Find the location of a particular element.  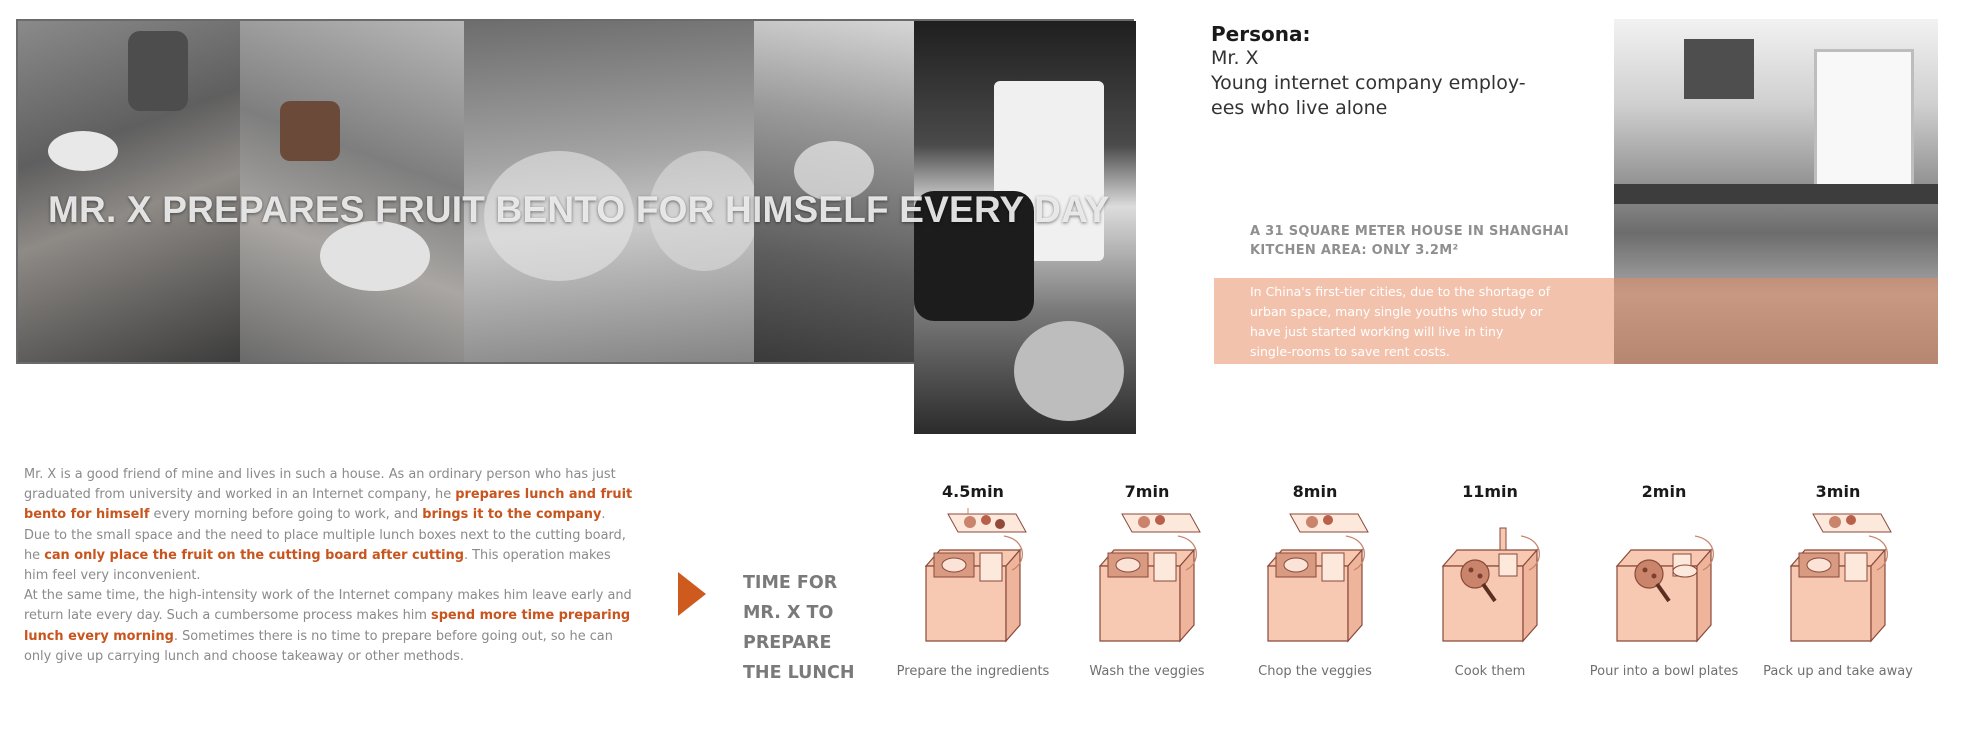

persona-desc-line1: Young internet company employ- is located at coordinates (1368, 83).